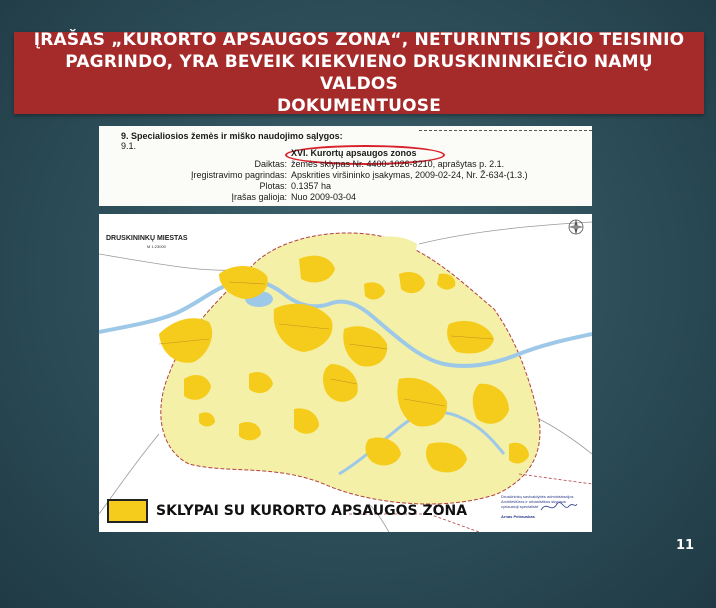 The width and height of the screenshot is (716, 608). What do you see at coordinates (559, 506) in the screenshot?
I see `signature-icon` at bounding box center [559, 506].